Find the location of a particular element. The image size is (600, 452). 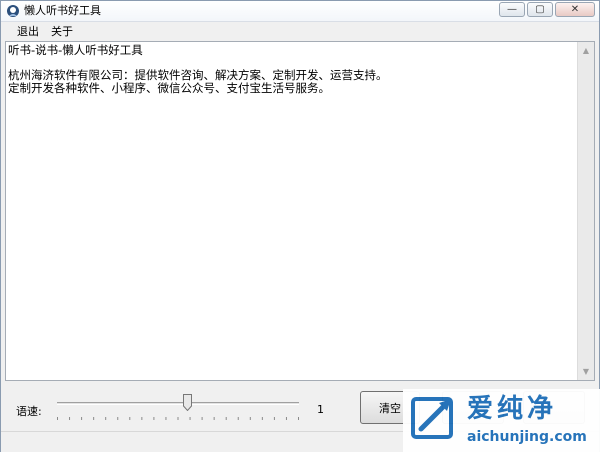

watermark: 爱纯净 aichunjing.com is located at coordinates (501, 420).